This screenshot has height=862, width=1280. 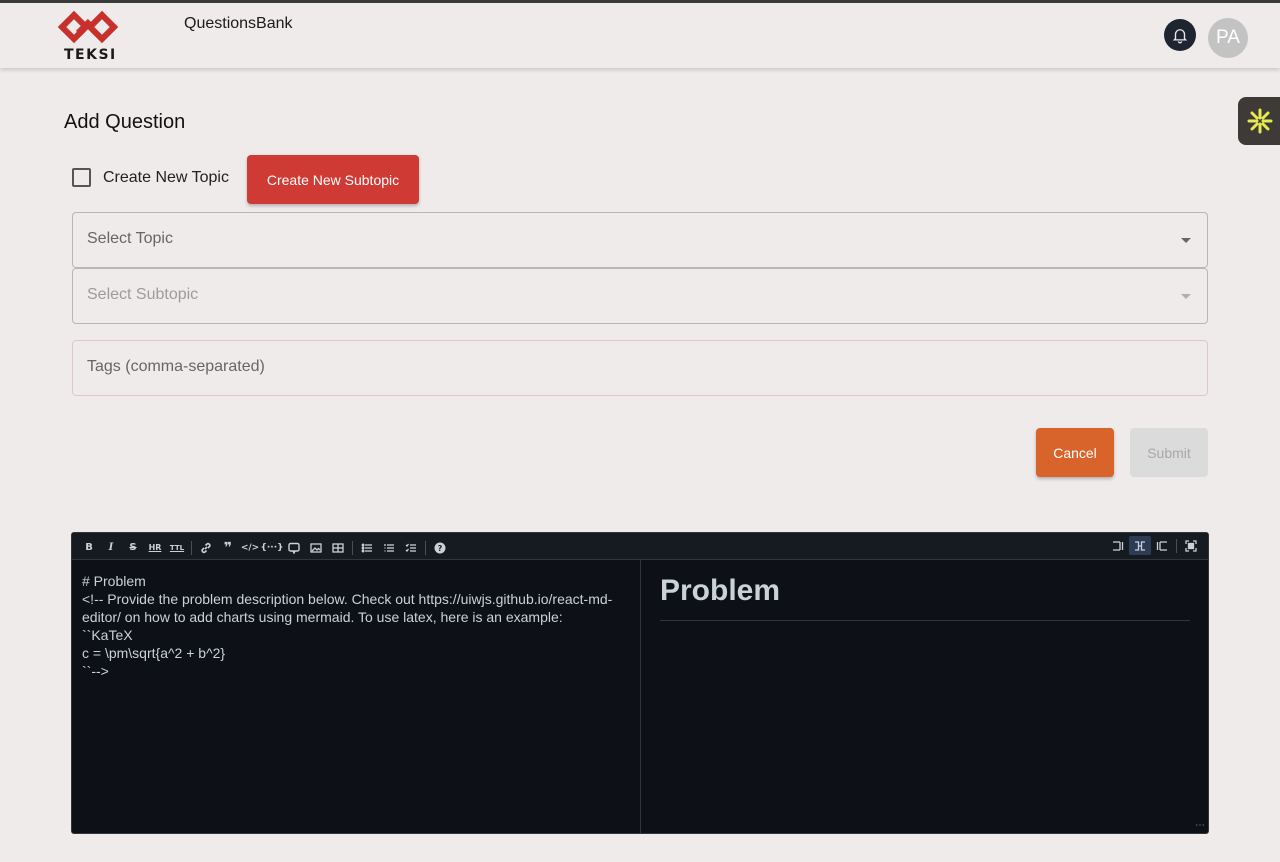 I want to click on quote-icon: ❞, so click(x=228, y=547).